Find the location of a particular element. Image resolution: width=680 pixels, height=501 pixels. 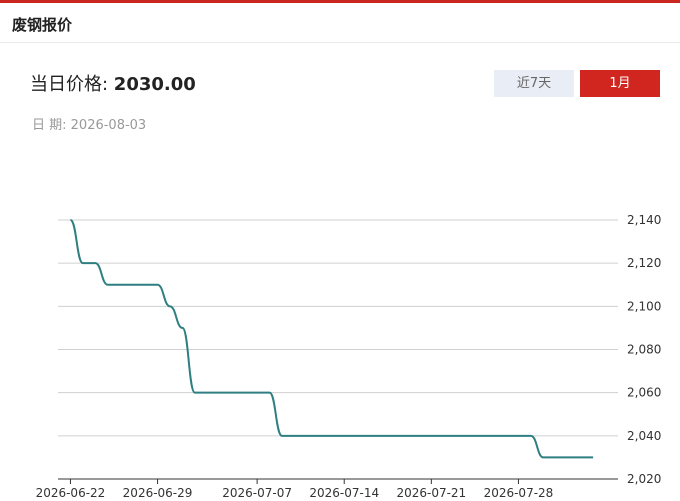

x-tick-label: 2026-07-28 is located at coordinates (519, 493).